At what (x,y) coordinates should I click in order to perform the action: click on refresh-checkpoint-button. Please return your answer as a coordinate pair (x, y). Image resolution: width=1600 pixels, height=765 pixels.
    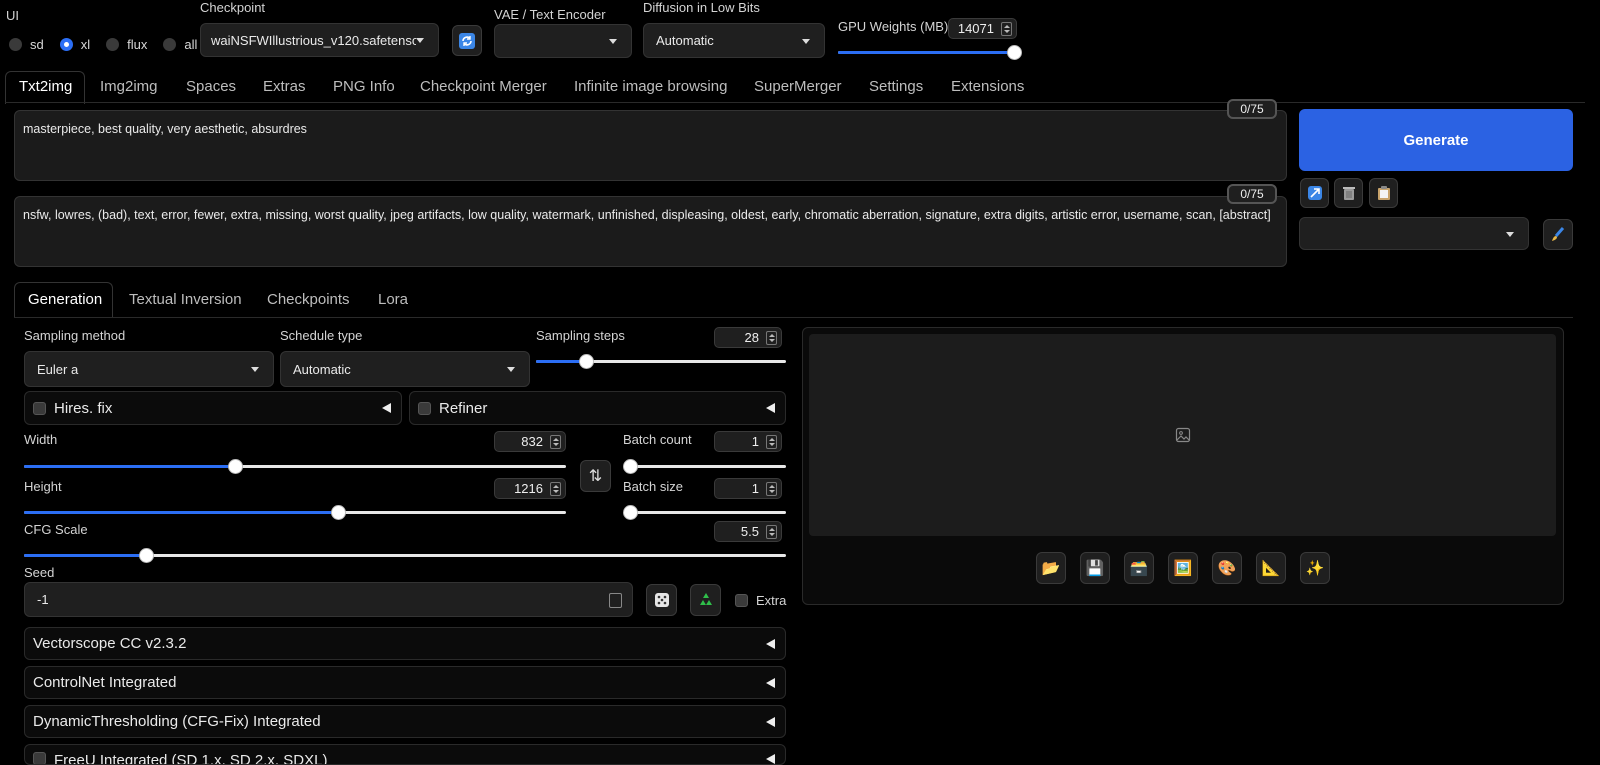
    Looking at the image, I should click on (467, 40).